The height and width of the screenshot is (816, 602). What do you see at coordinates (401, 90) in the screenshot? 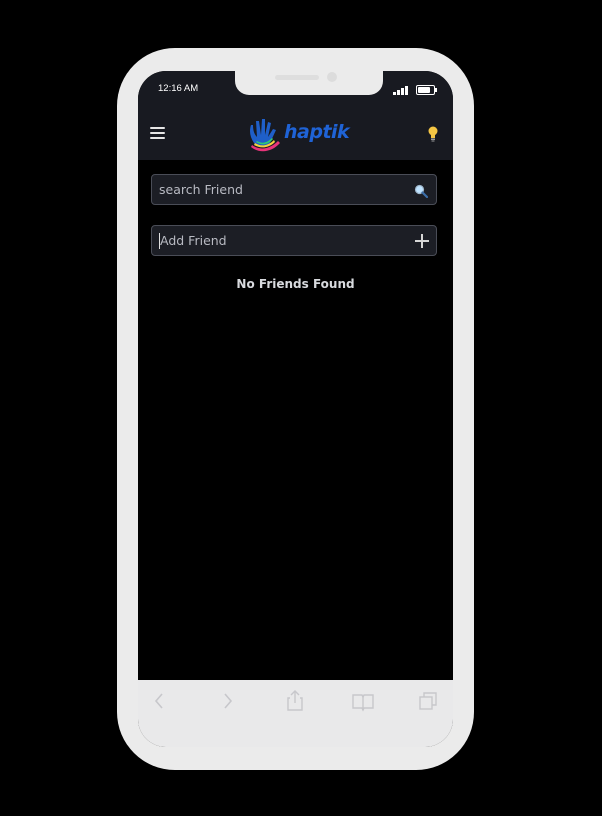
I see `cellular-signal-icon` at bounding box center [401, 90].